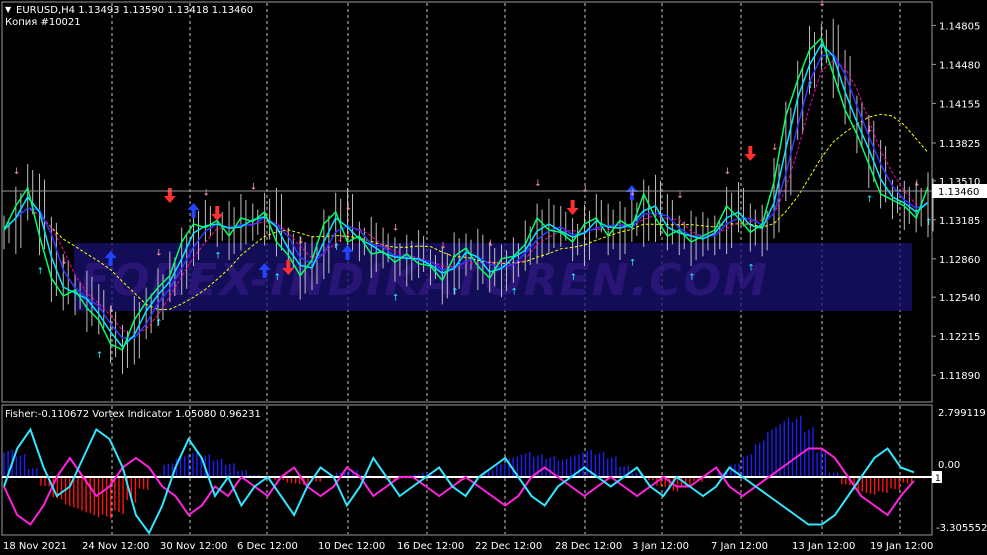 Image resolution: width=987 pixels, height=555 pixels. Describe the element at coordinates (508, 546) in the screenshot. I see `time-label: 22 Dec 12:00` at that location.